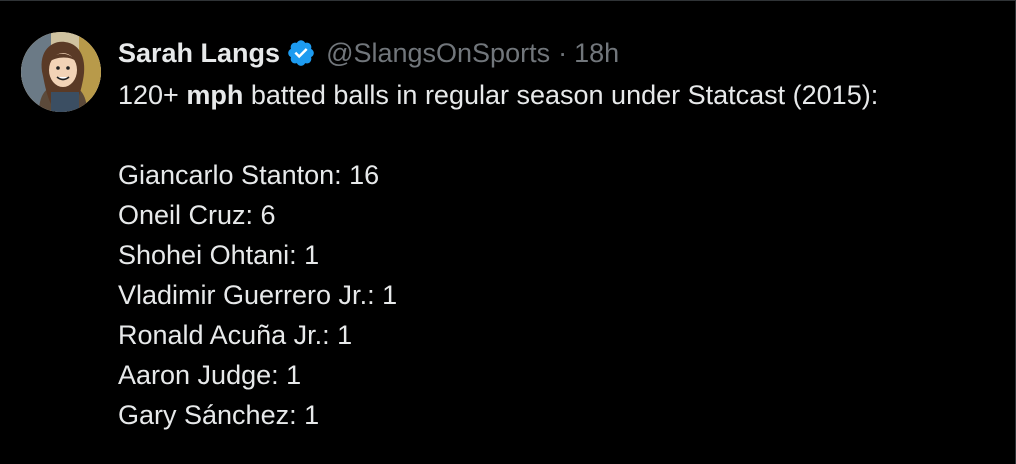  Describe the element at coordinates (219, 415) in the screenshot. I see `list-item: Gary Sánchez: 1` at that location.